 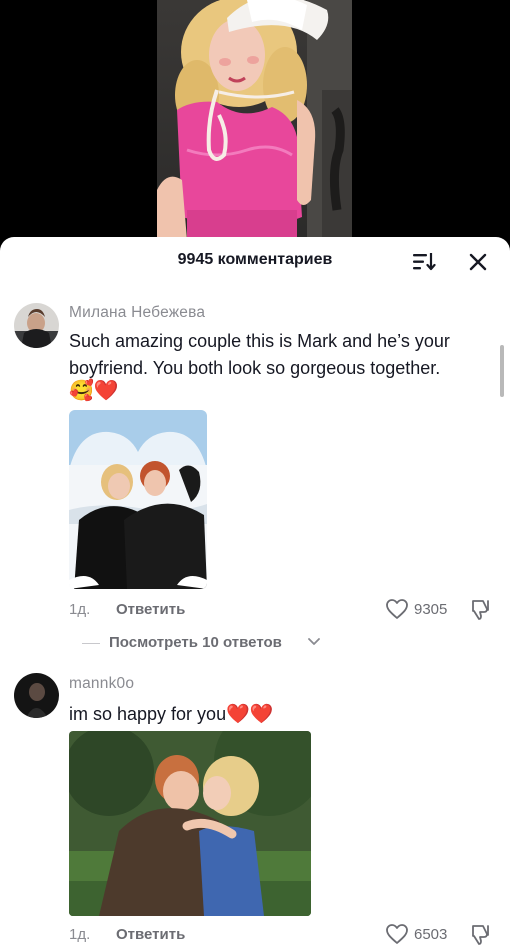 I want to click on comment-text-row: im so happy for you❤️❤️, so click(x=171, y=714).